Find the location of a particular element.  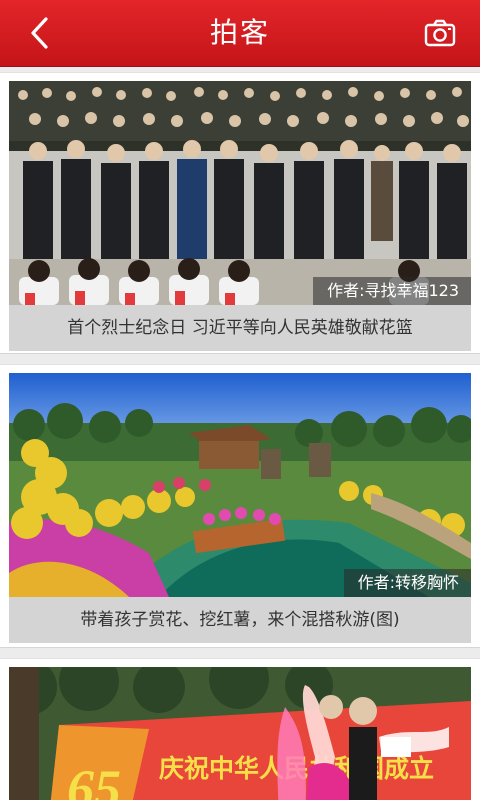

camera-button is located at coordinates (440, 33).